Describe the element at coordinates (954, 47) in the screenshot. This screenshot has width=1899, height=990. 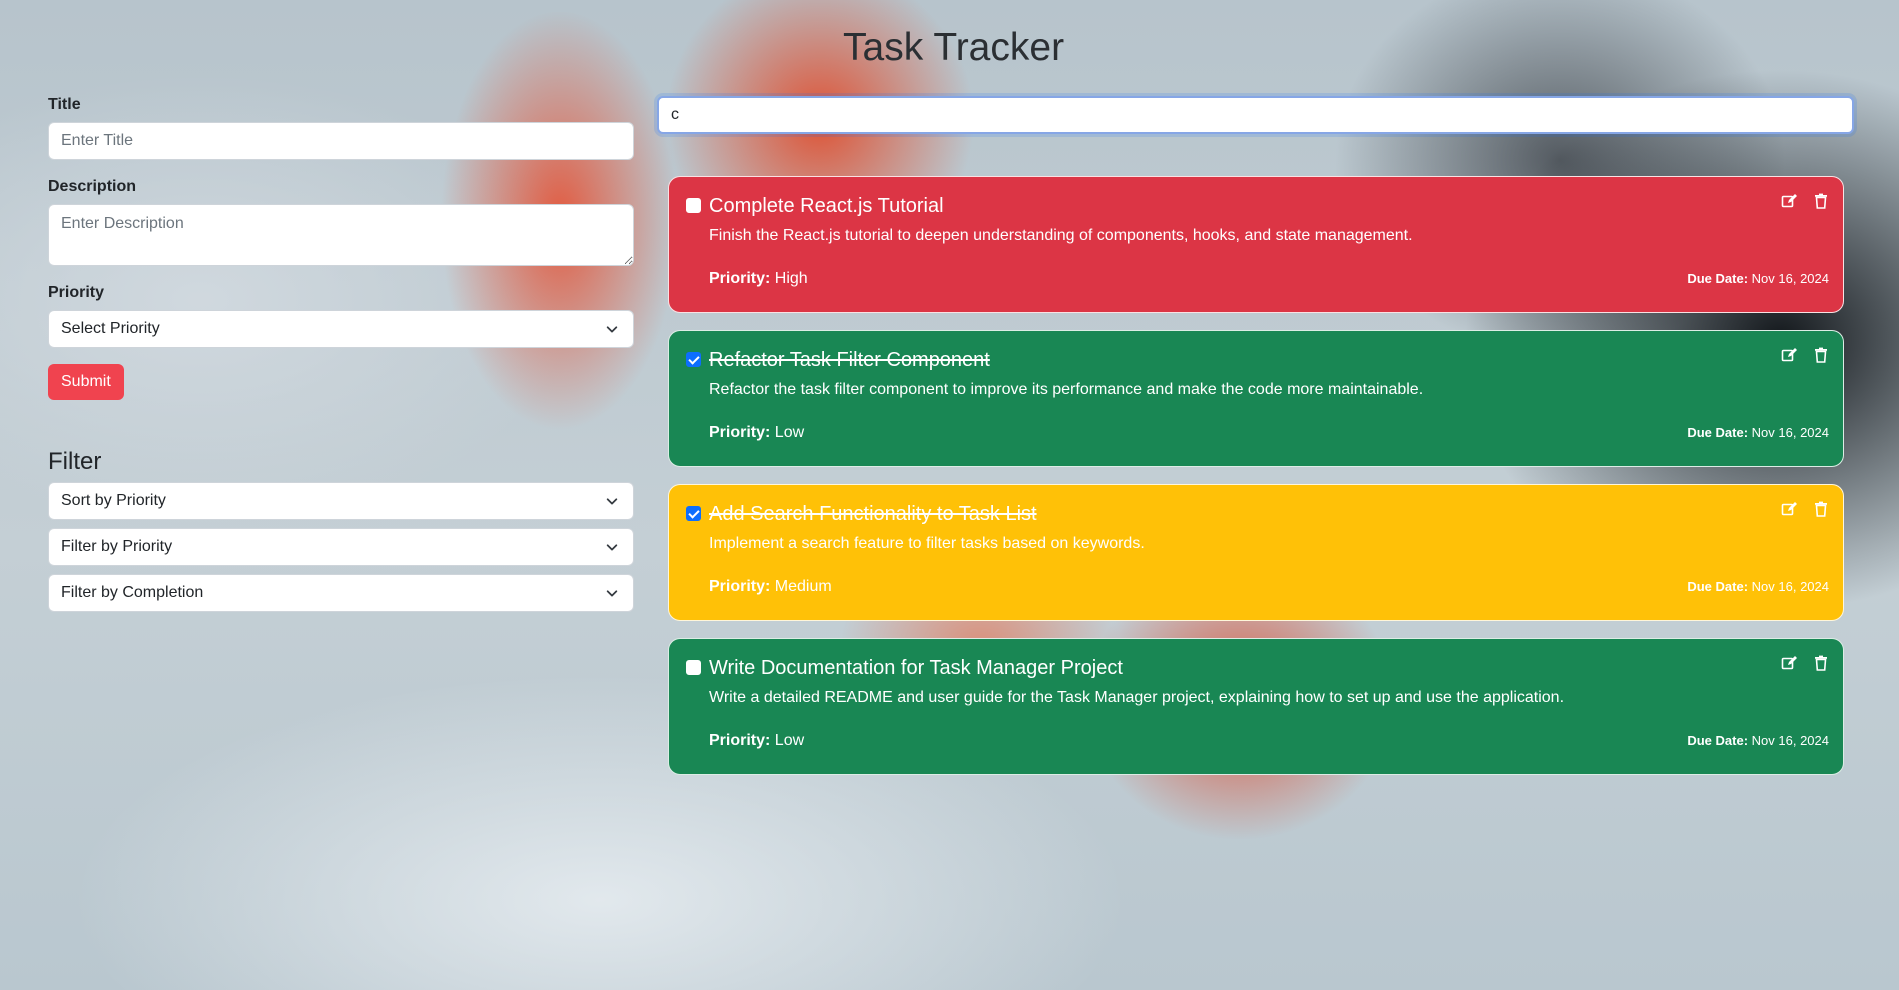
I see `page-title: Task Tracker` at that location.